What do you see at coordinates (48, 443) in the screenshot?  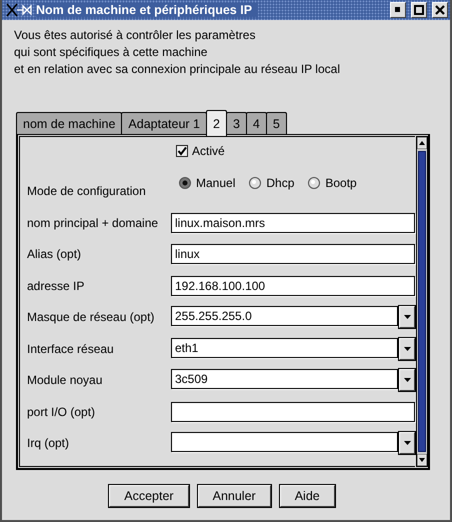 I see `field-label: Irq (opt)` at bounding box center [48, 443].